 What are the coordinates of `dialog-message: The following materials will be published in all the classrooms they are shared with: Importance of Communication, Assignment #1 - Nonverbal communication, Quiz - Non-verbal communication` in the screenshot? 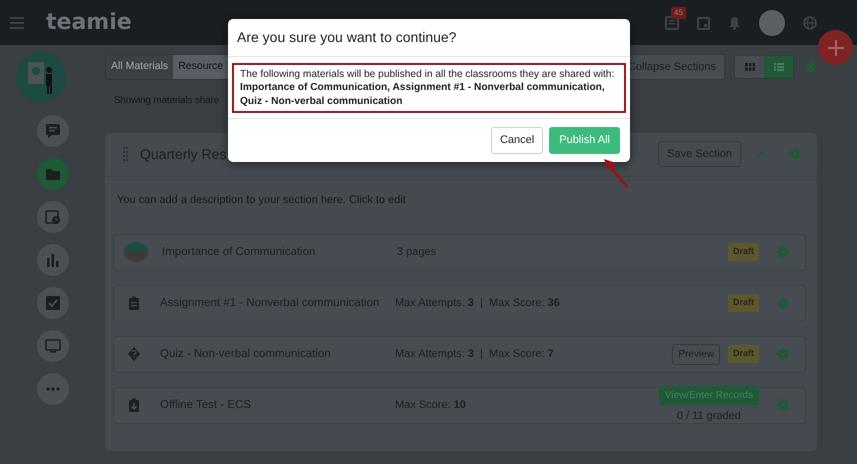 It's located at (429, 88).